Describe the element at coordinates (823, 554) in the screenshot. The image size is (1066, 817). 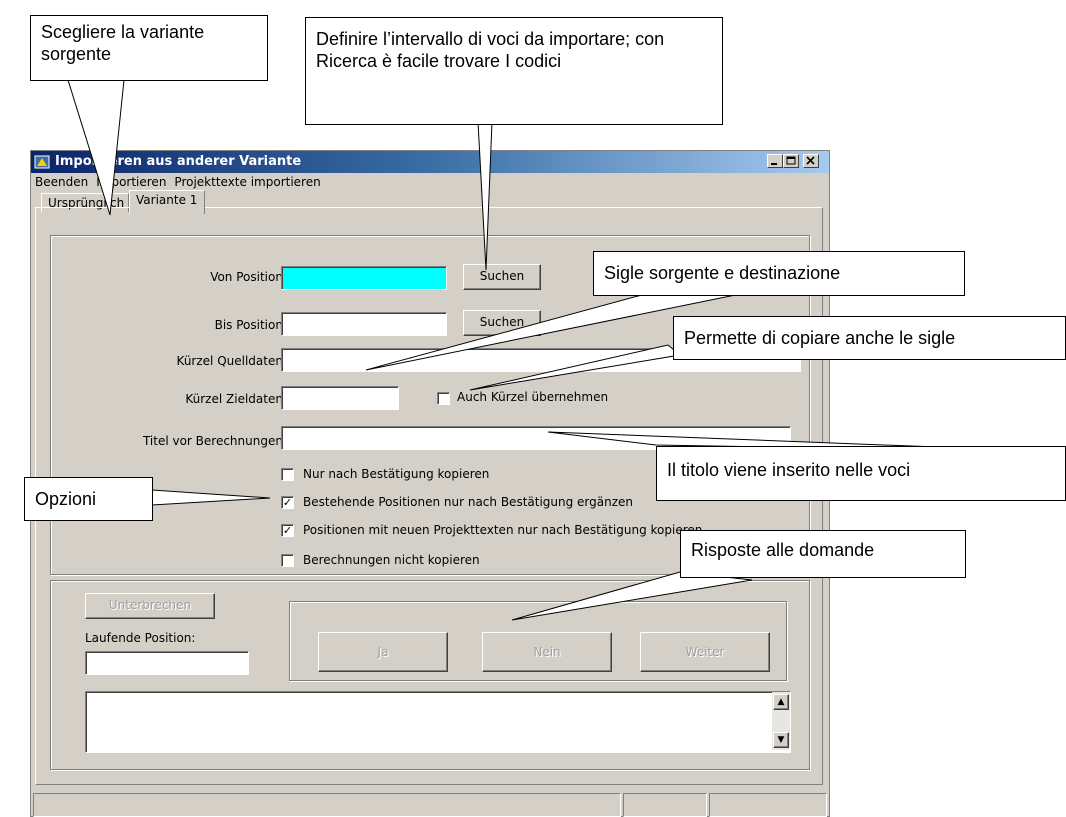
I see `callout-answers: Risposte alle domande` at that location.